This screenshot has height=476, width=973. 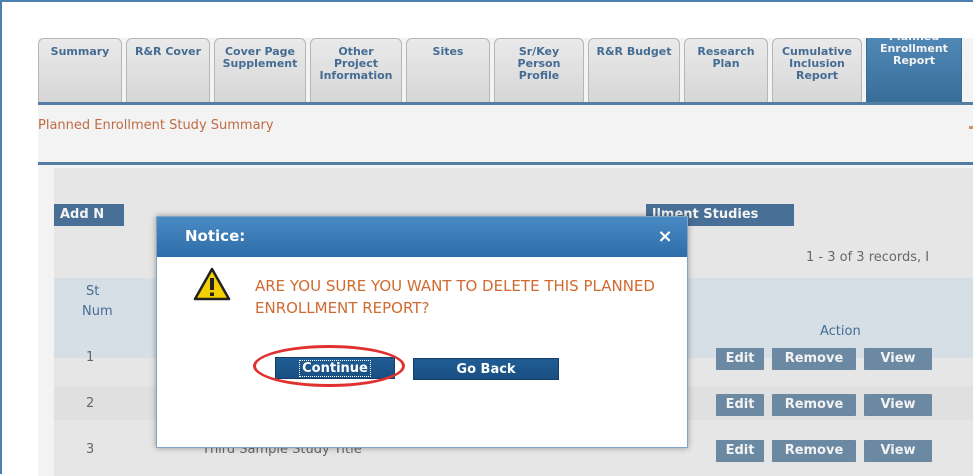 What do you see at coordinates (422, 237) in the screenshot?
I see `dialog-titlebar: Notice: ×` at bounding box center [422, 237].